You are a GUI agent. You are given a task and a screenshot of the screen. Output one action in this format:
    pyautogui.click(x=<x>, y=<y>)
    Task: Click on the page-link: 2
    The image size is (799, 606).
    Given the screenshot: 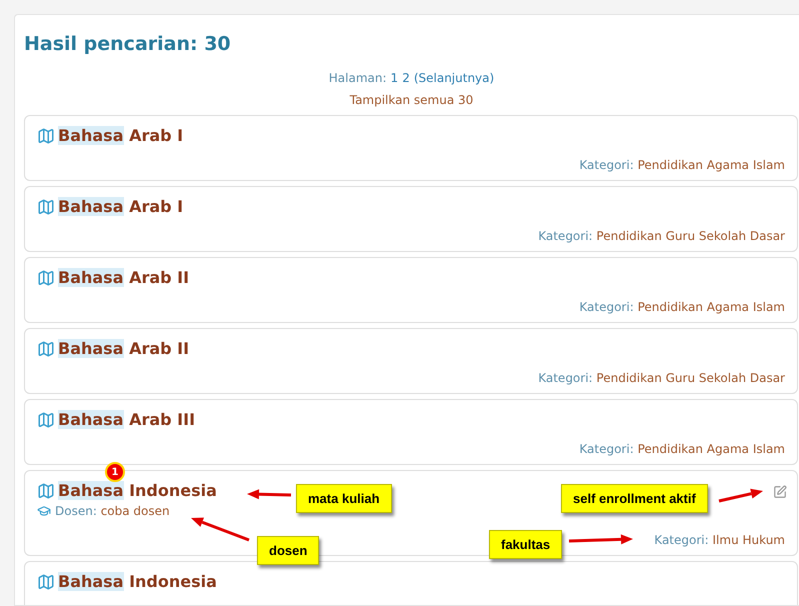 What is the action you would take?
    pyautogui.click(x=406, y=78)
    